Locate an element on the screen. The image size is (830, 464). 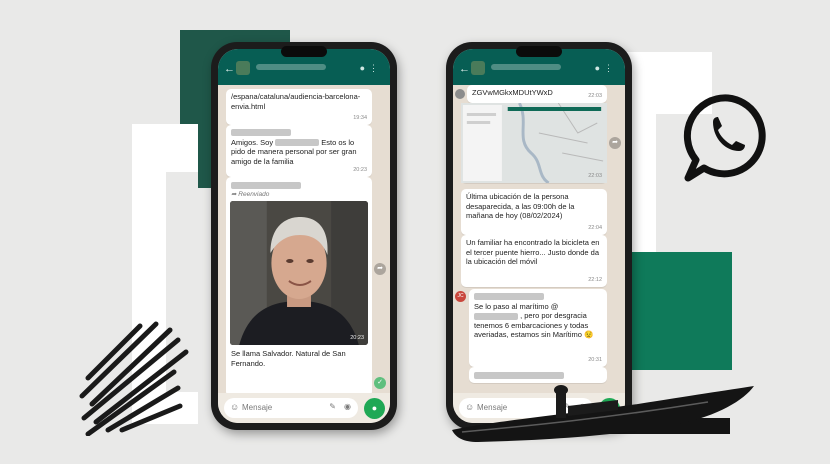
scribble-icon is located at coordinates (134, 378).